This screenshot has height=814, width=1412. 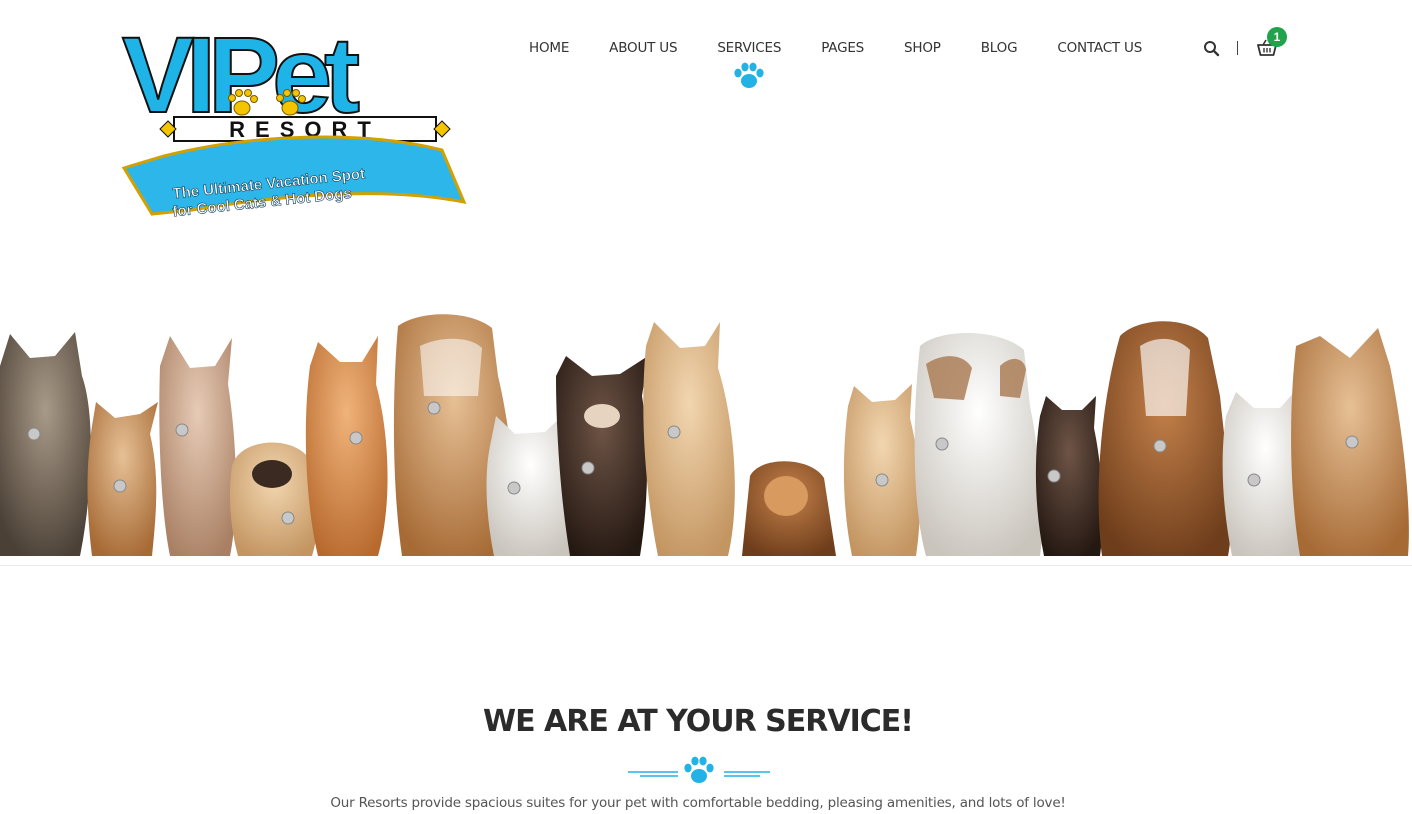 I want to click on nav-label: SHOP, so click(x=922, y=48).